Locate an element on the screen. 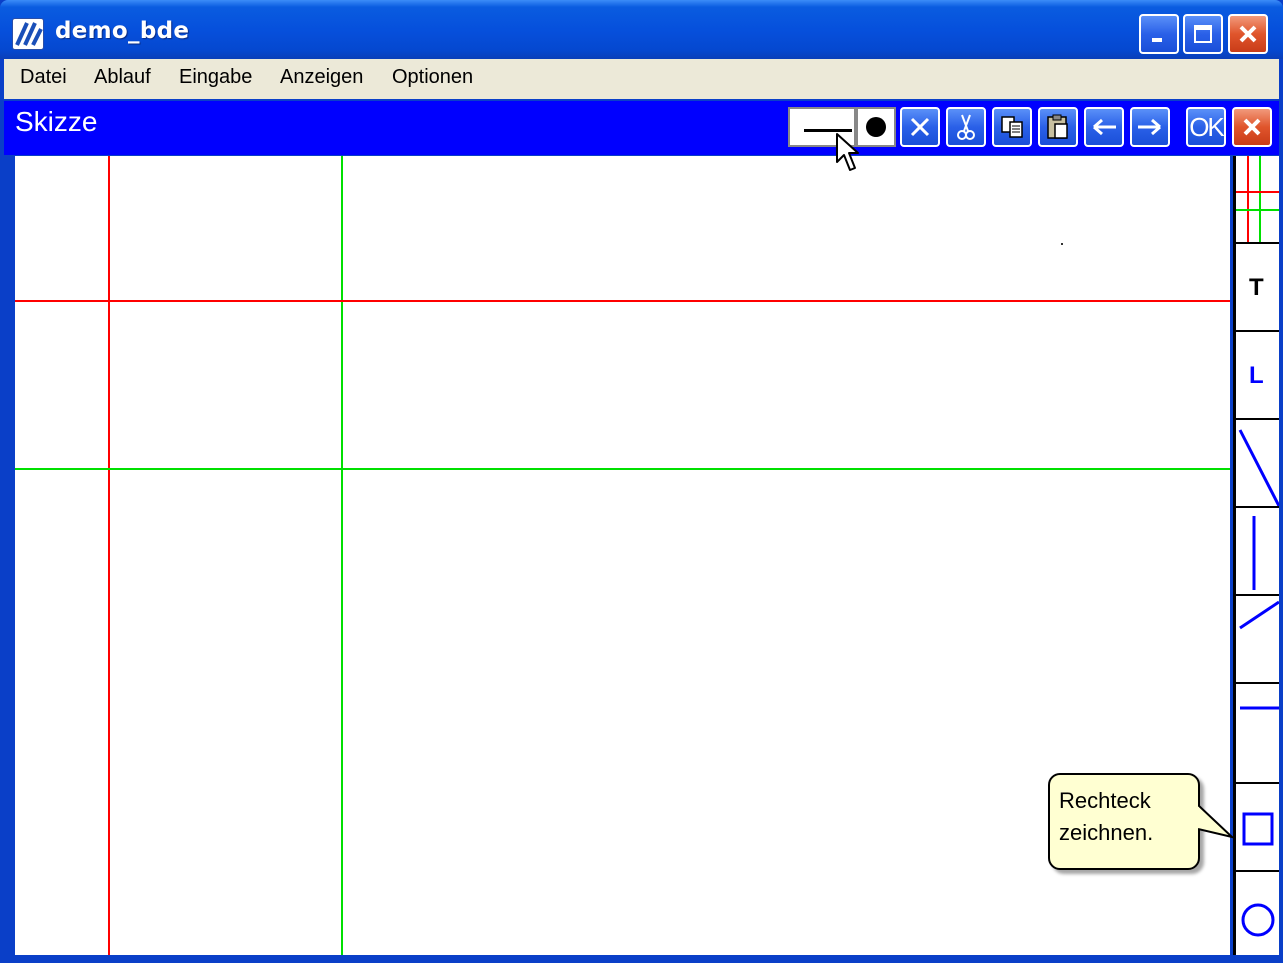 This screenshot has width=1283, height=963. x-icon is located at coordinates (920, 127).